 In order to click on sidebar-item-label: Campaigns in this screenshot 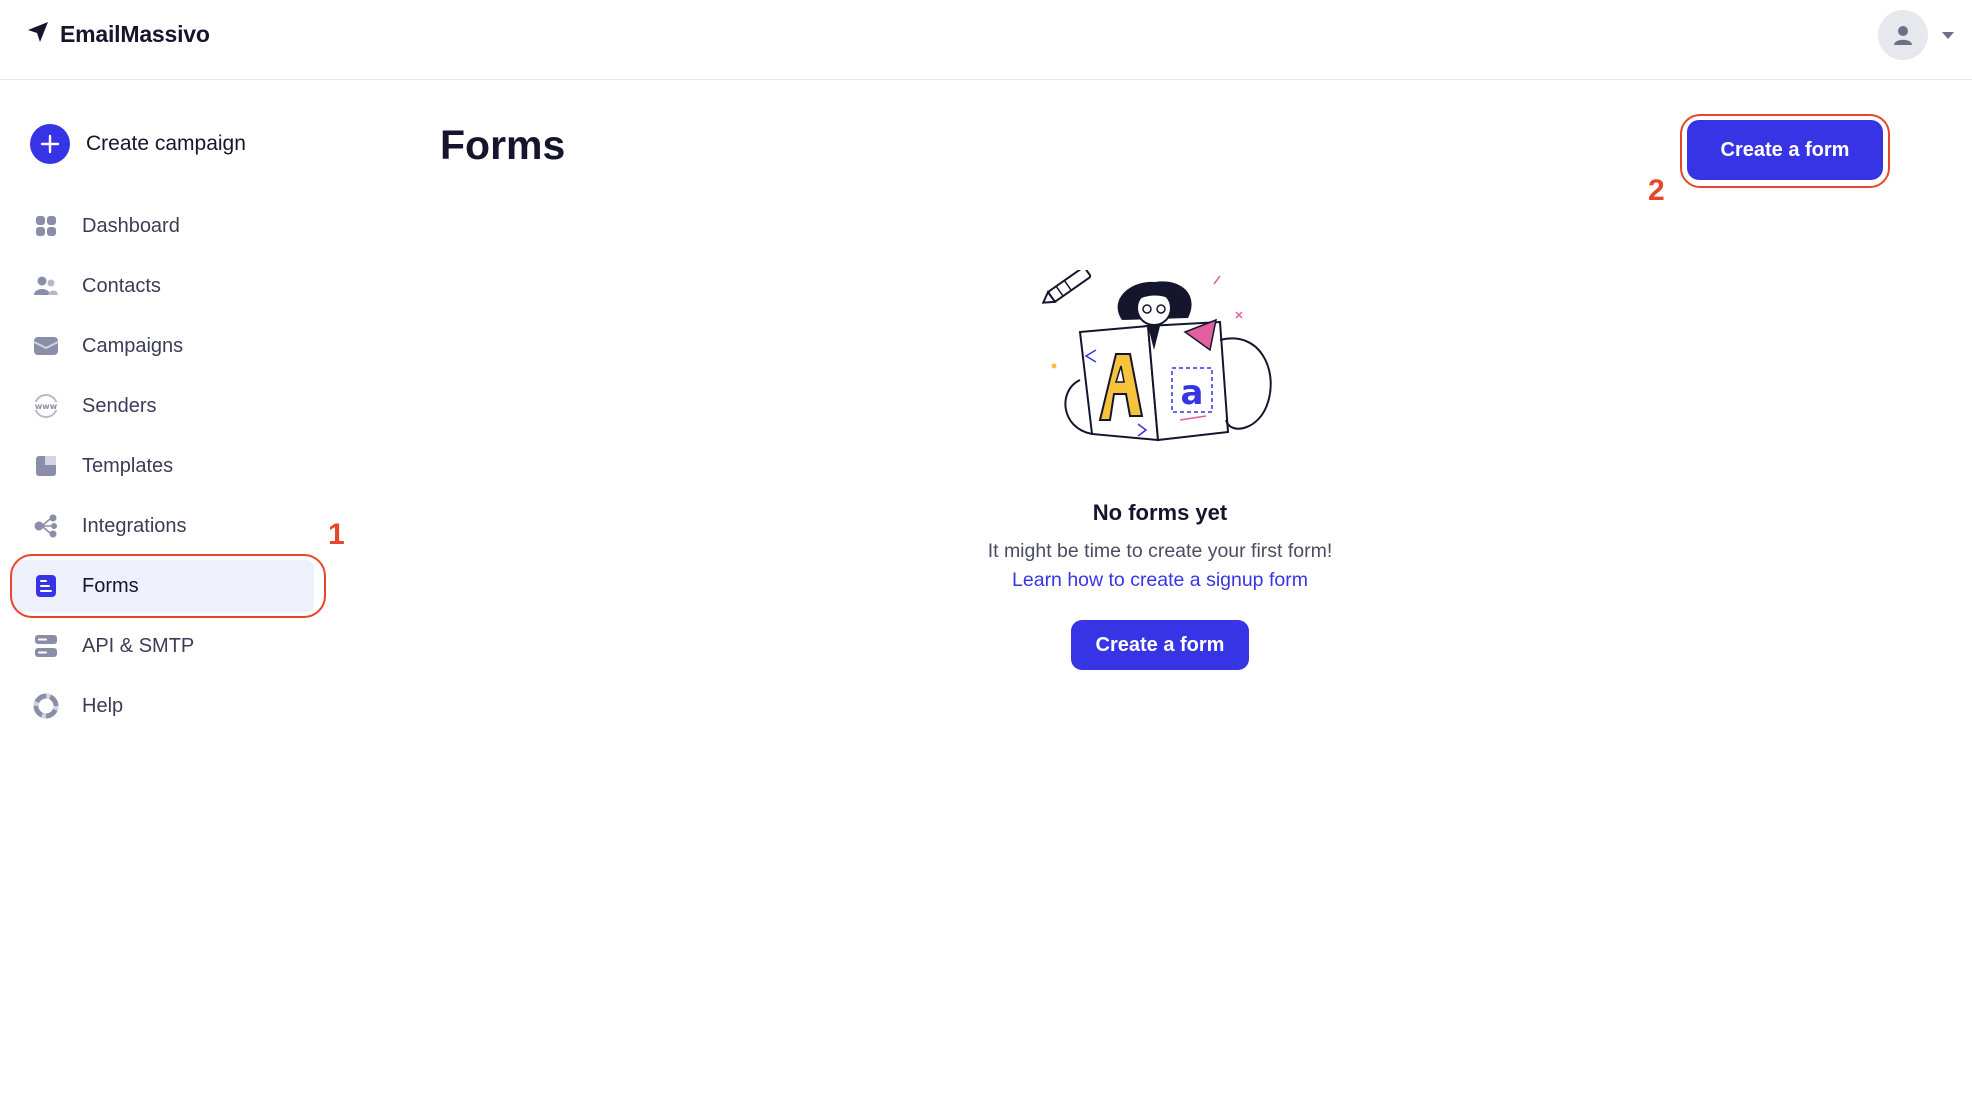, I will do `click(133, 345)`.